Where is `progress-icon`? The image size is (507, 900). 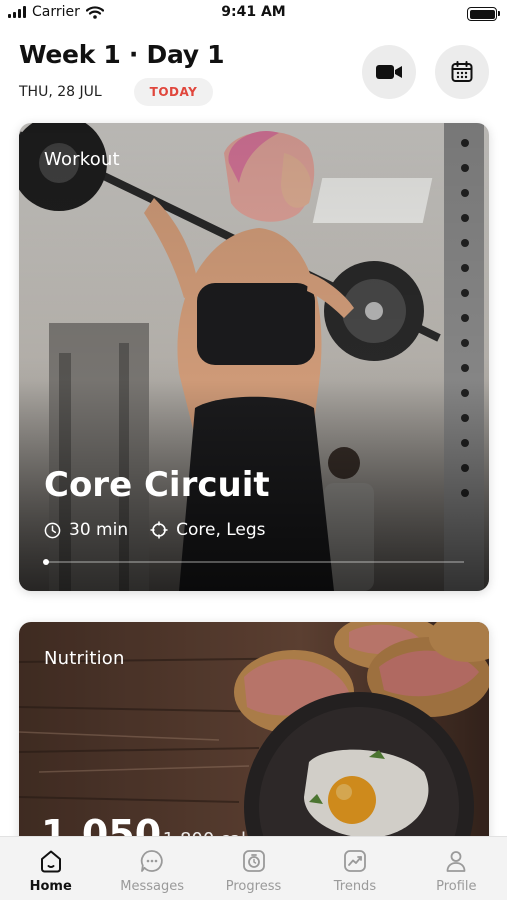 progress-icon is located at coordinates (253, 861).